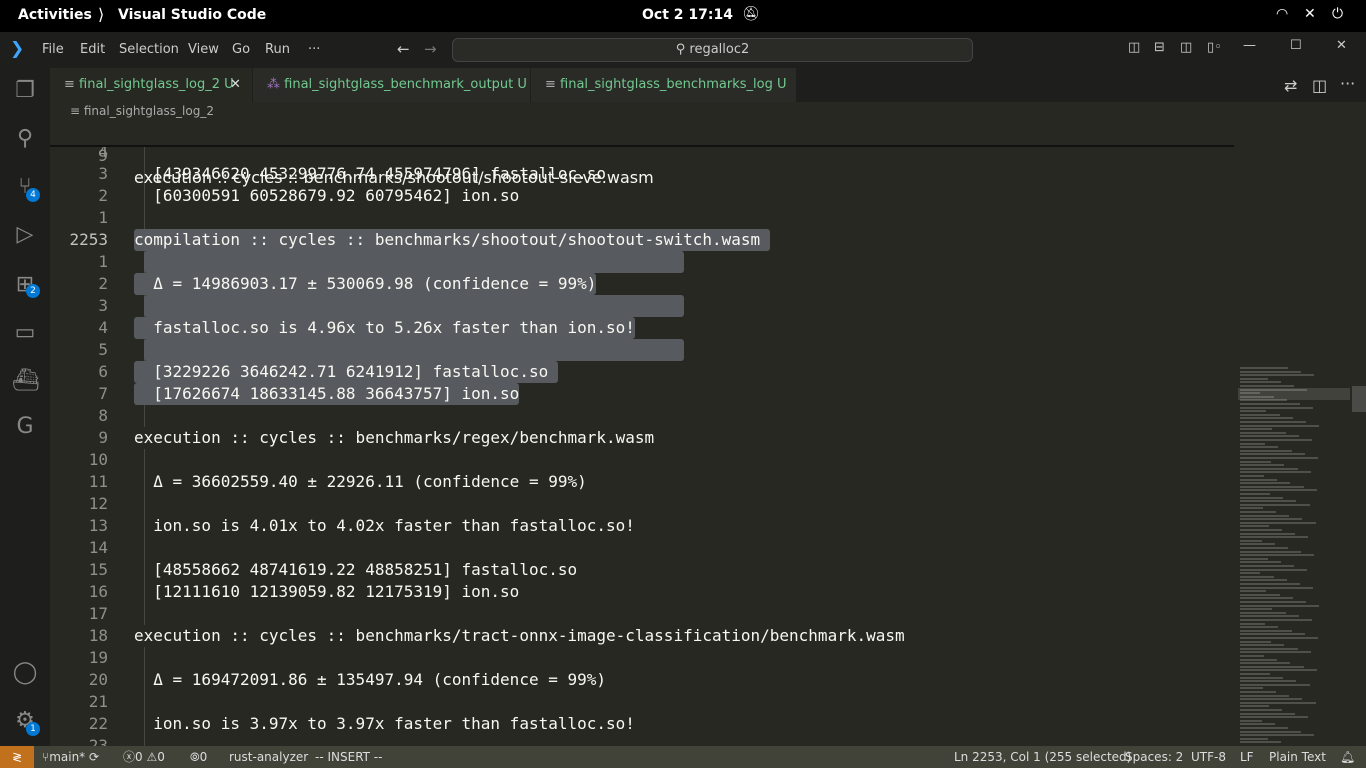 Image resolution: width=1366 pixels, height=768 pixels. What do you see at coordinates (1294, 394) in the screenshot?
I see `minimap-viewport` at bounding box center [1294, 394].